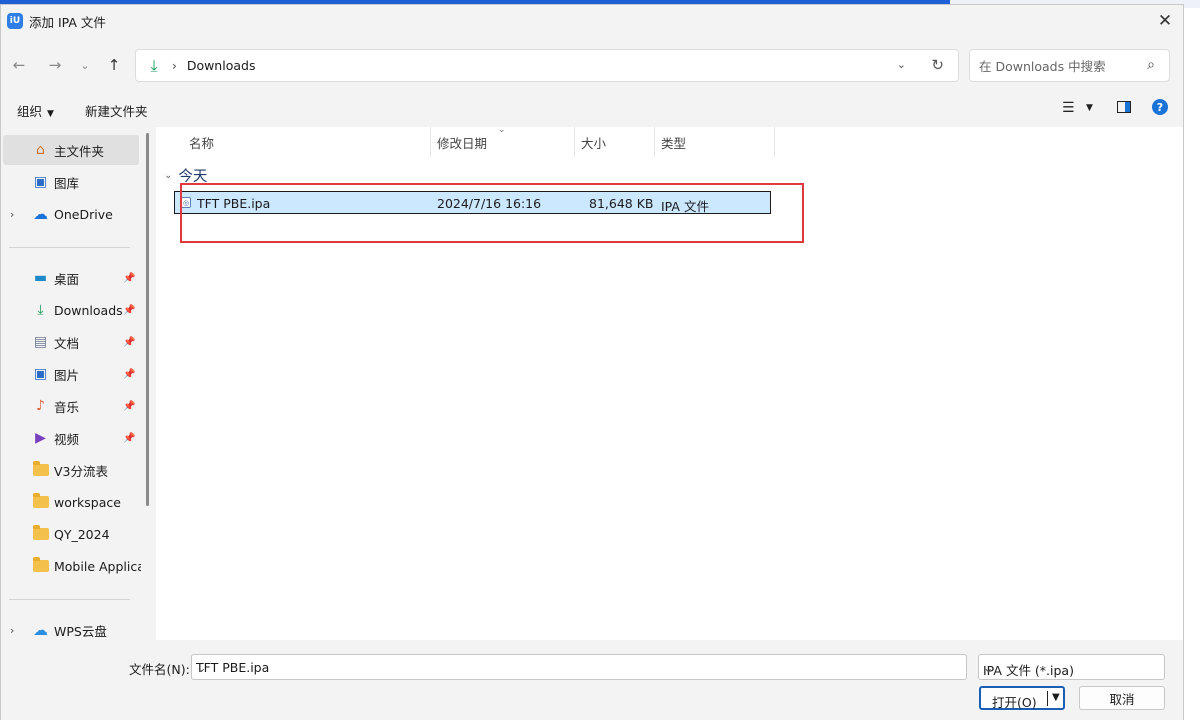 This screenshot has height=720, width=1200. Describe the element at coordinates (40, 182) in the screenshot. I see `gallery-icon: ▣` at that location.